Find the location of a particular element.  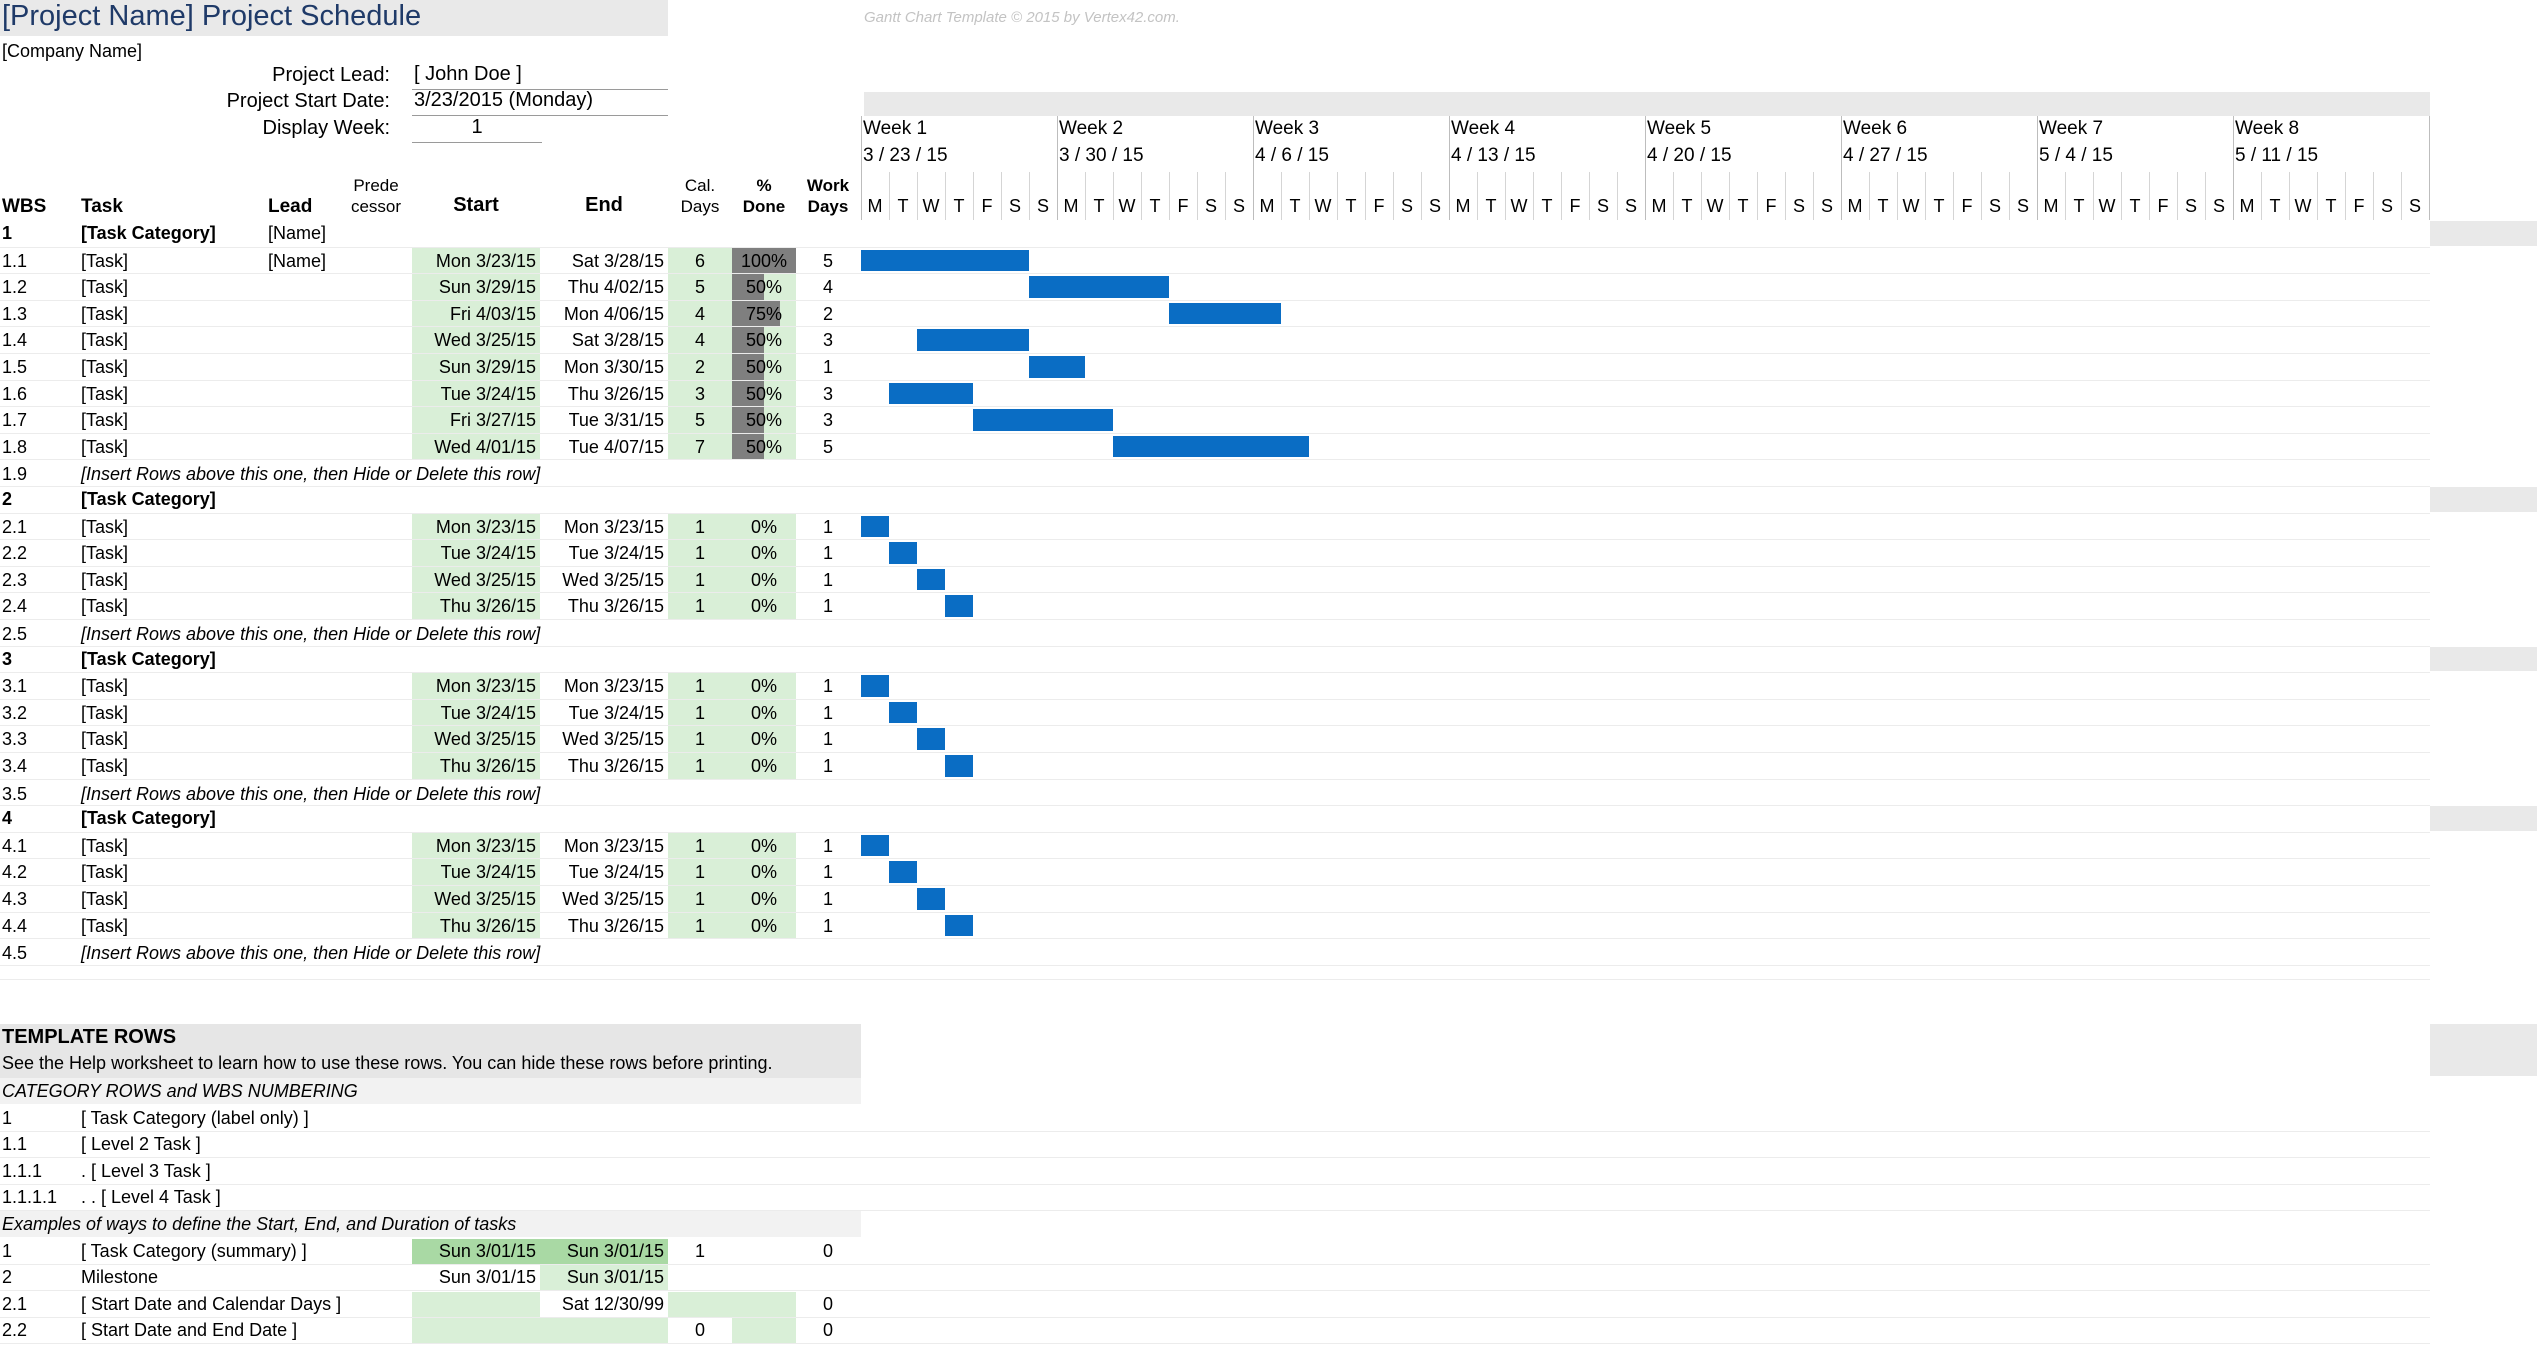

project-lead-field: [ John Doe ] is located at coordinates (540, 76).